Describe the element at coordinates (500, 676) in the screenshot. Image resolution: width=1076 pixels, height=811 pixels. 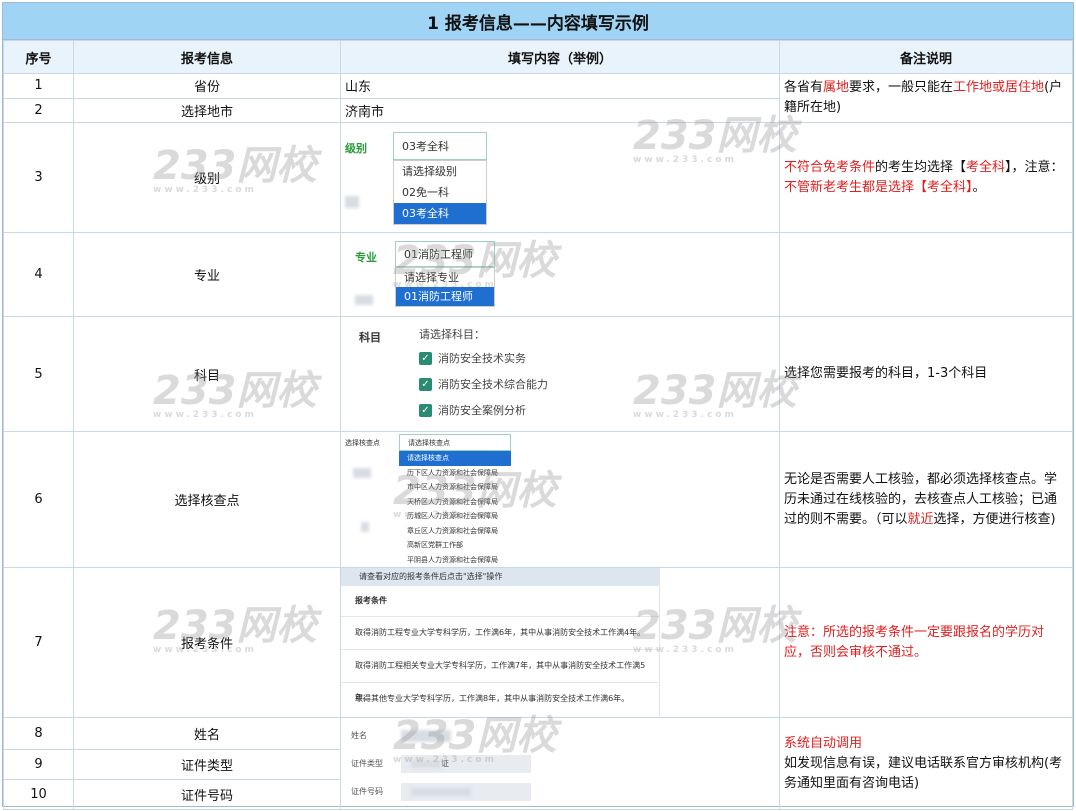
I see `cond-item: 取得消防工程相关专业大学专科学历，工作满7年，其中从事消防安全技术工作满5年。` at that location.